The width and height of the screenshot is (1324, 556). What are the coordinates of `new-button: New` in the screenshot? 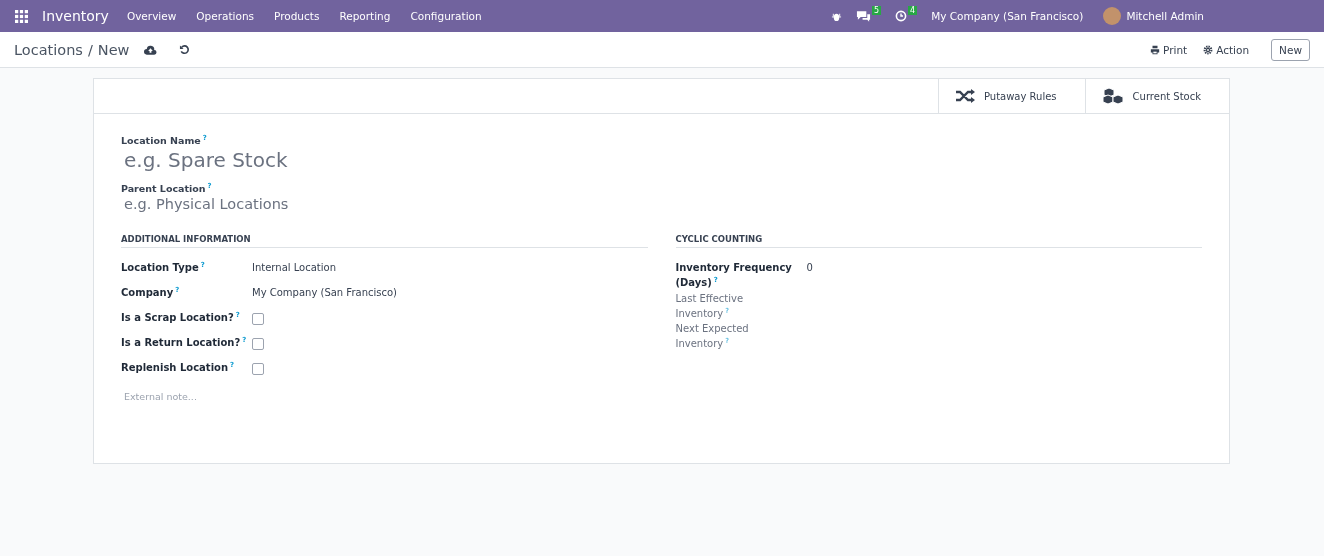 It's located at (1290, 49).